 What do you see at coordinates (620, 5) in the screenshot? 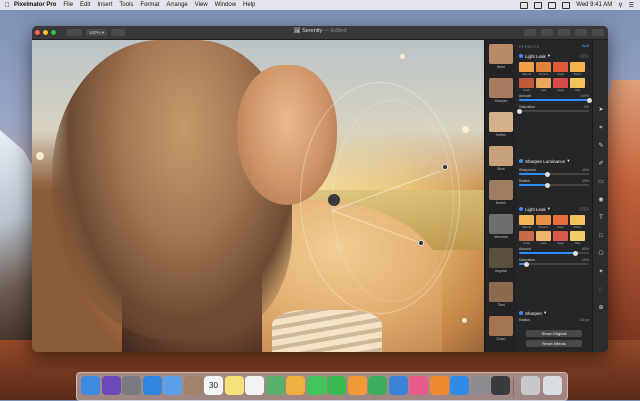
I see `spotlight-icon: ⚲` at bounding box center [620, 5].